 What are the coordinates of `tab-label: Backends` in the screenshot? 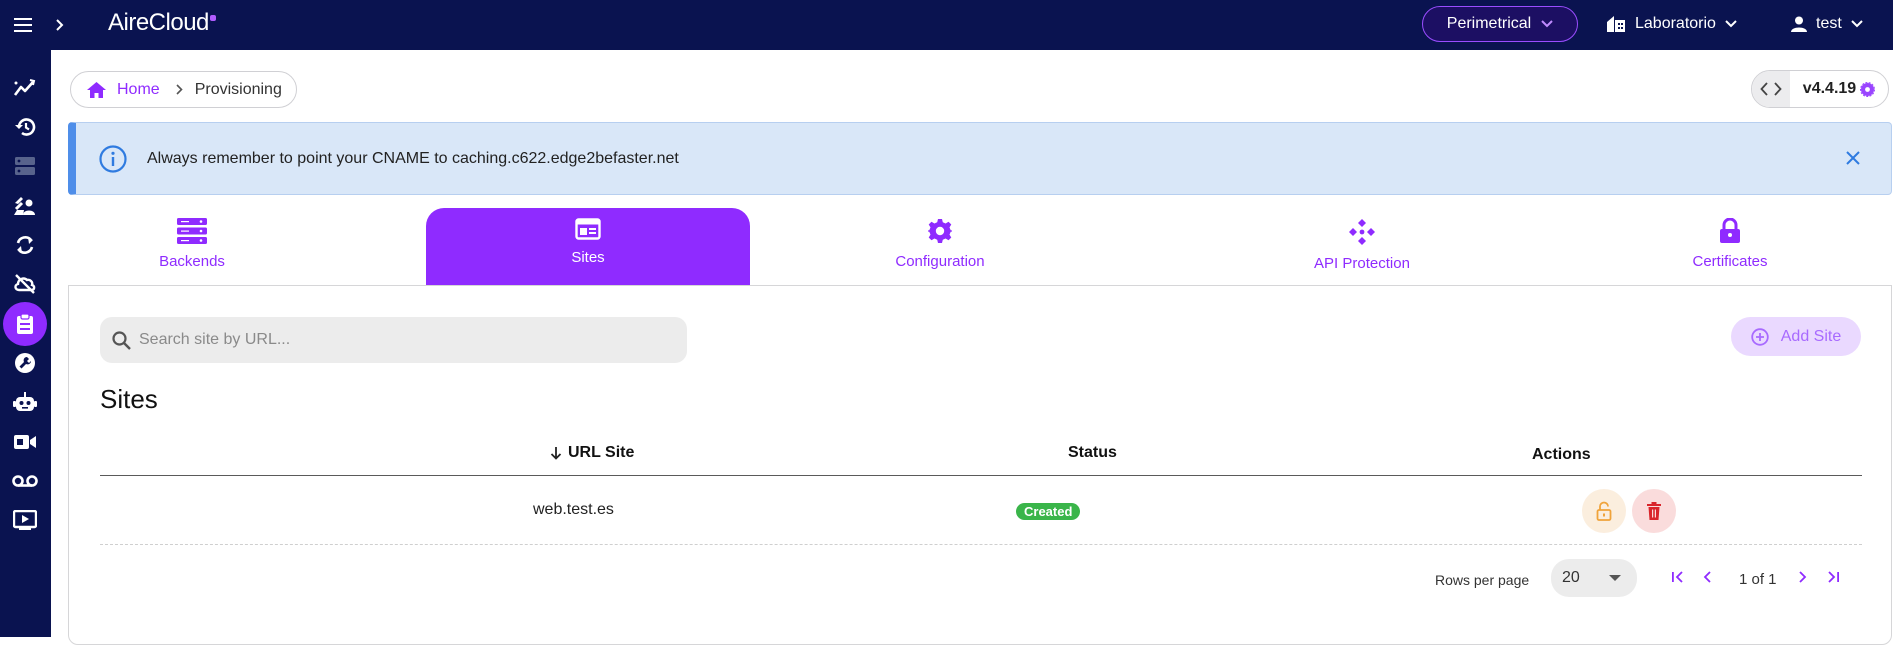 It's located at (192, 261).